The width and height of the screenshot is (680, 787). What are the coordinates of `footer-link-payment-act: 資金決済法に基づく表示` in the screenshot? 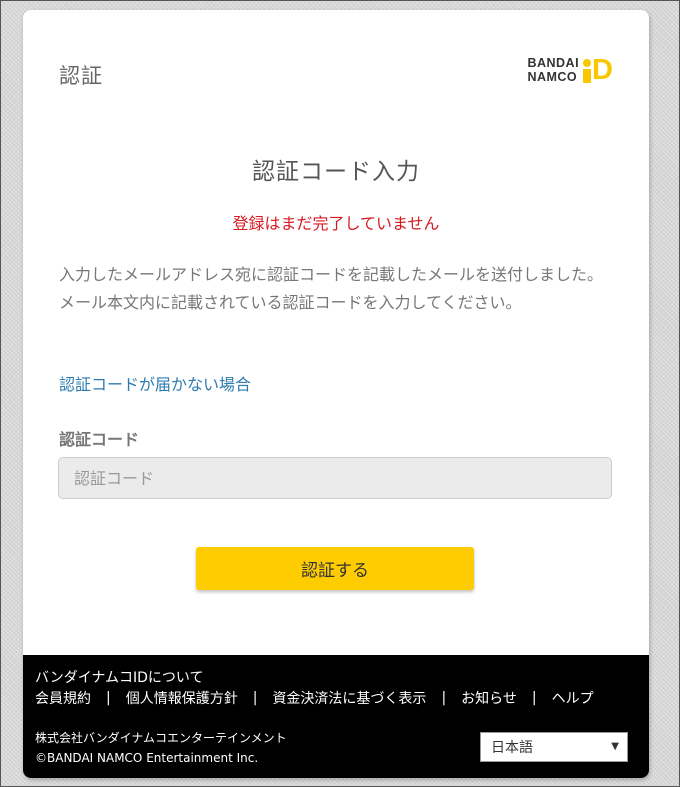 It's located at (349, 698).